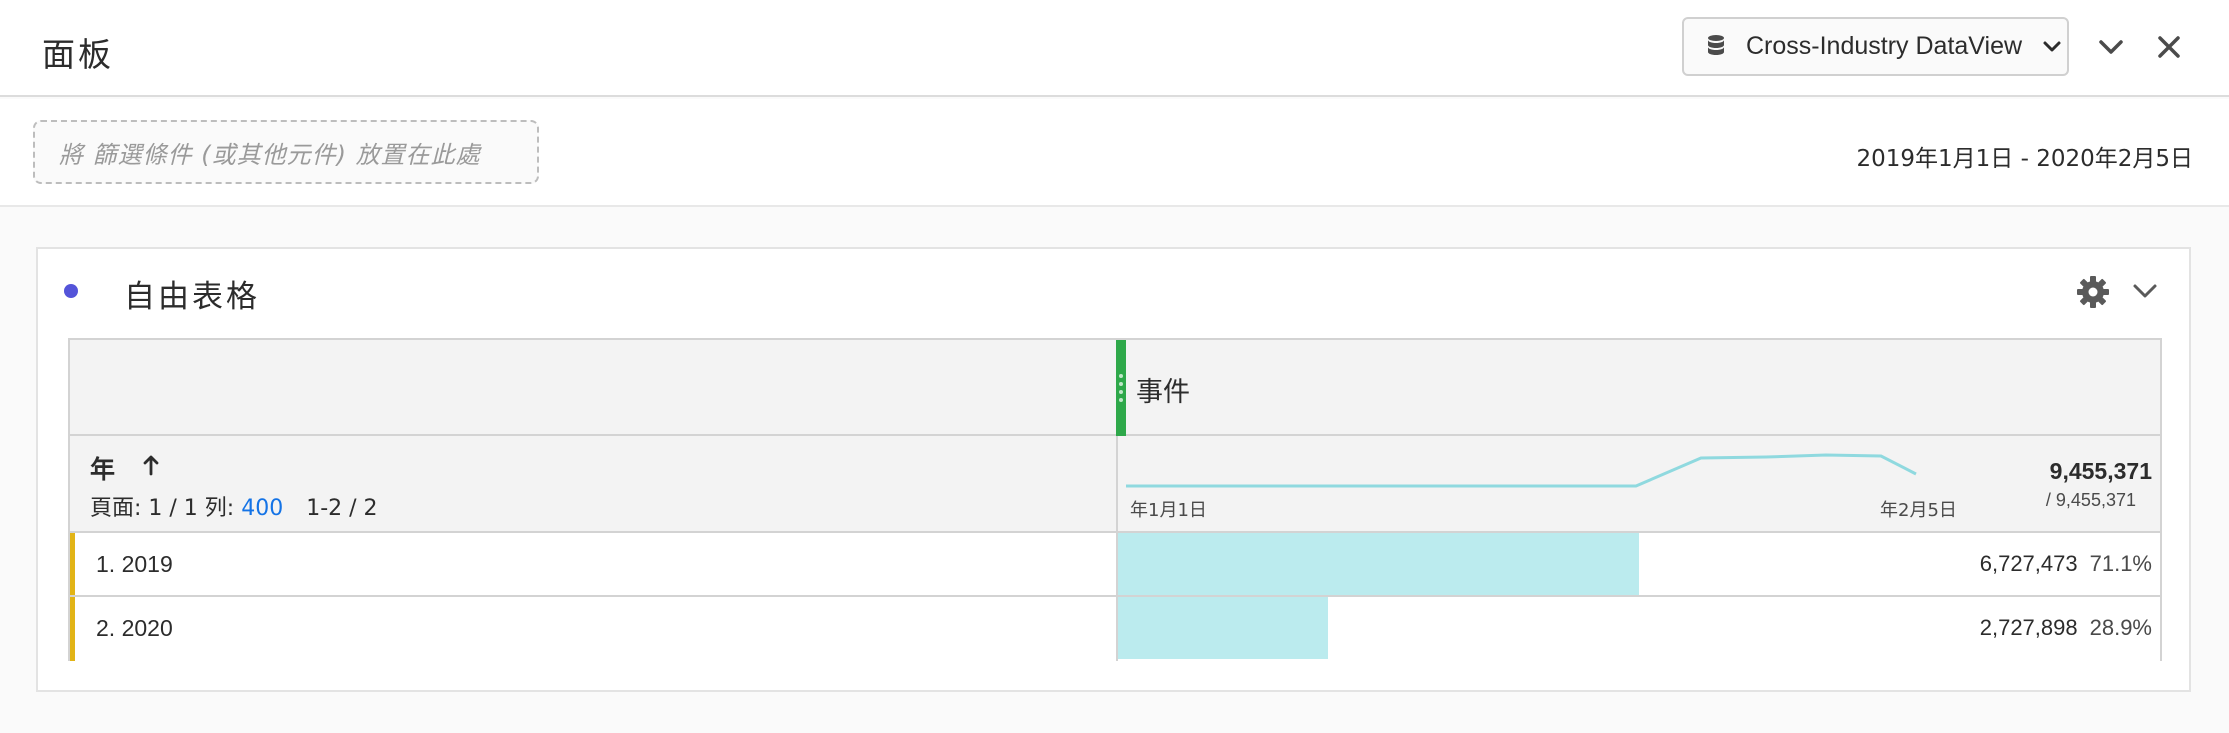 The width and height of the screenshot is (2229, 733). I want to click on page-title: 面板, so click(78, 54).